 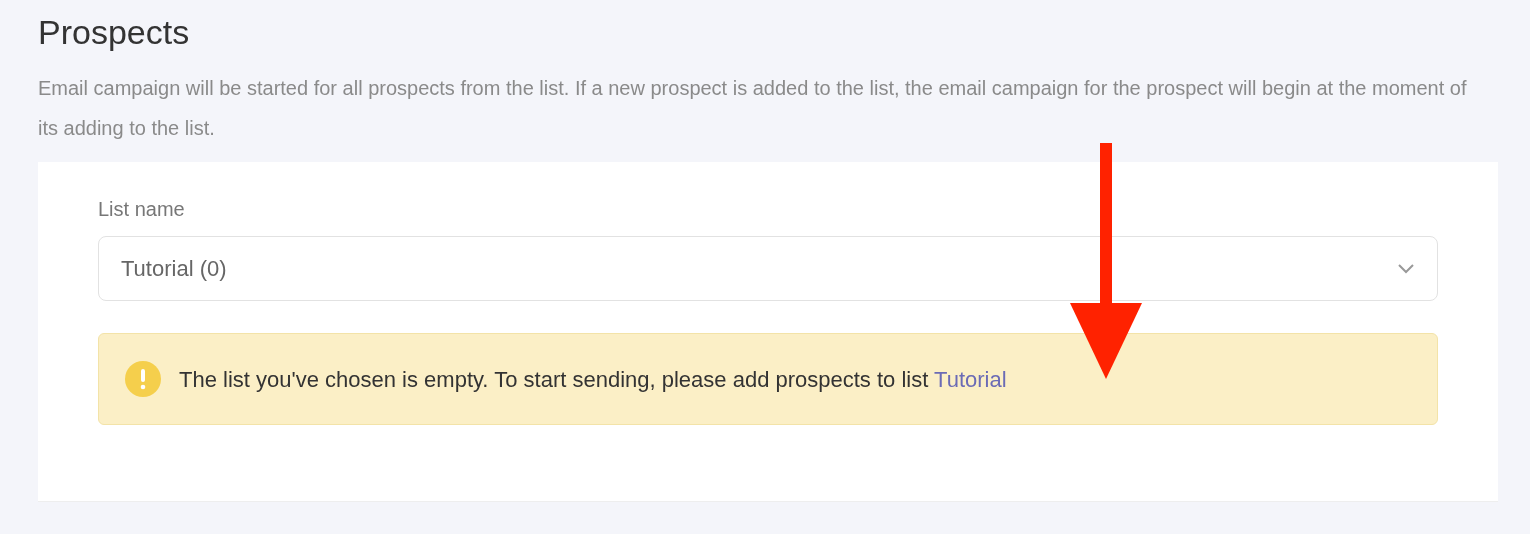 What do you see at coordinates (753, 108) in the screenshot?
I see `page-description: Email campaign will be started for all prospects from the list. If a new prospect is added to the list, the email campaign for the prospect will begin at the moment of its adding to the list.` at bounding box center [753, 108].